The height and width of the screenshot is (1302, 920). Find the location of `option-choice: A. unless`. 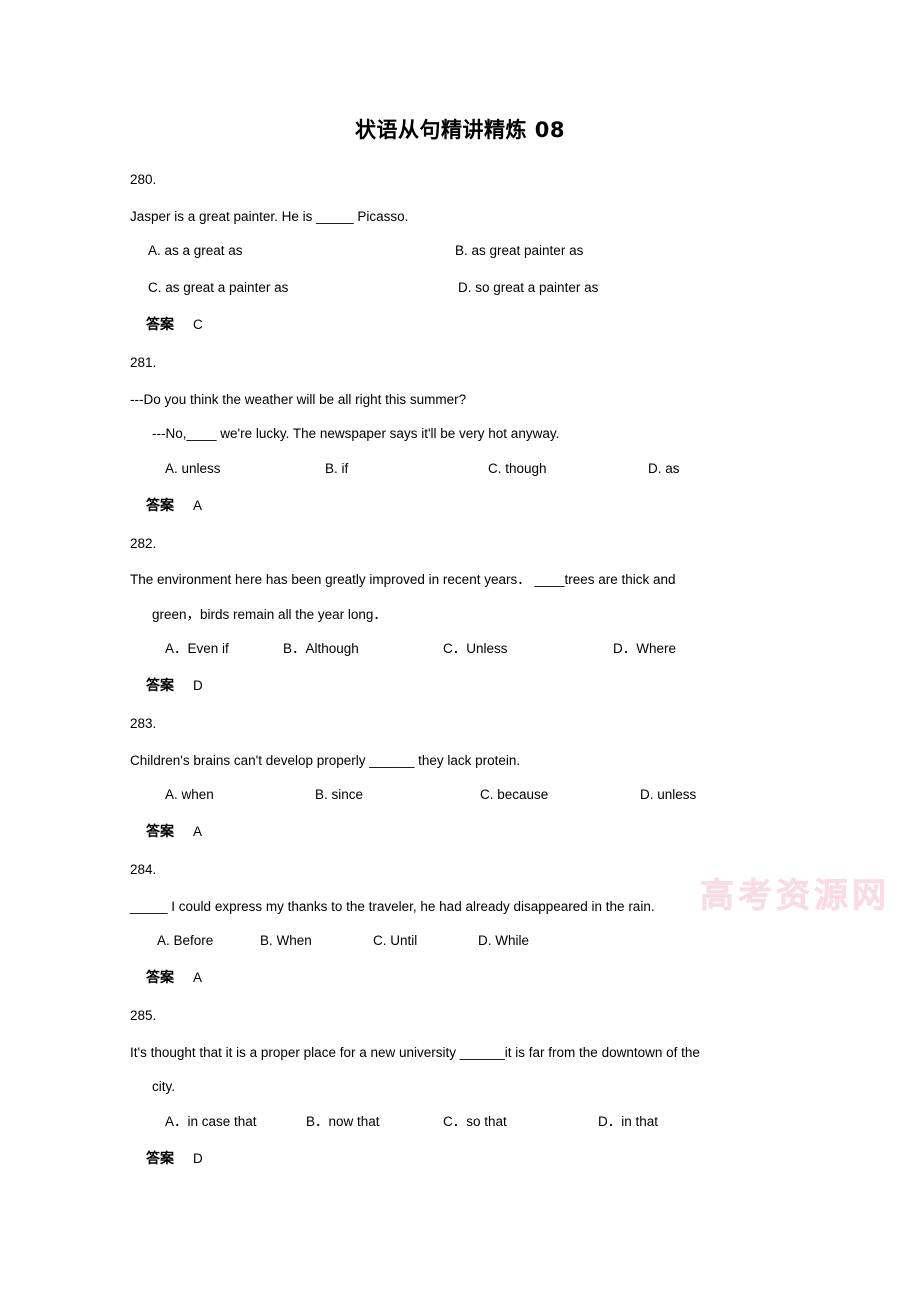

option-choice: A. unless is located at coordinates (193, 469).